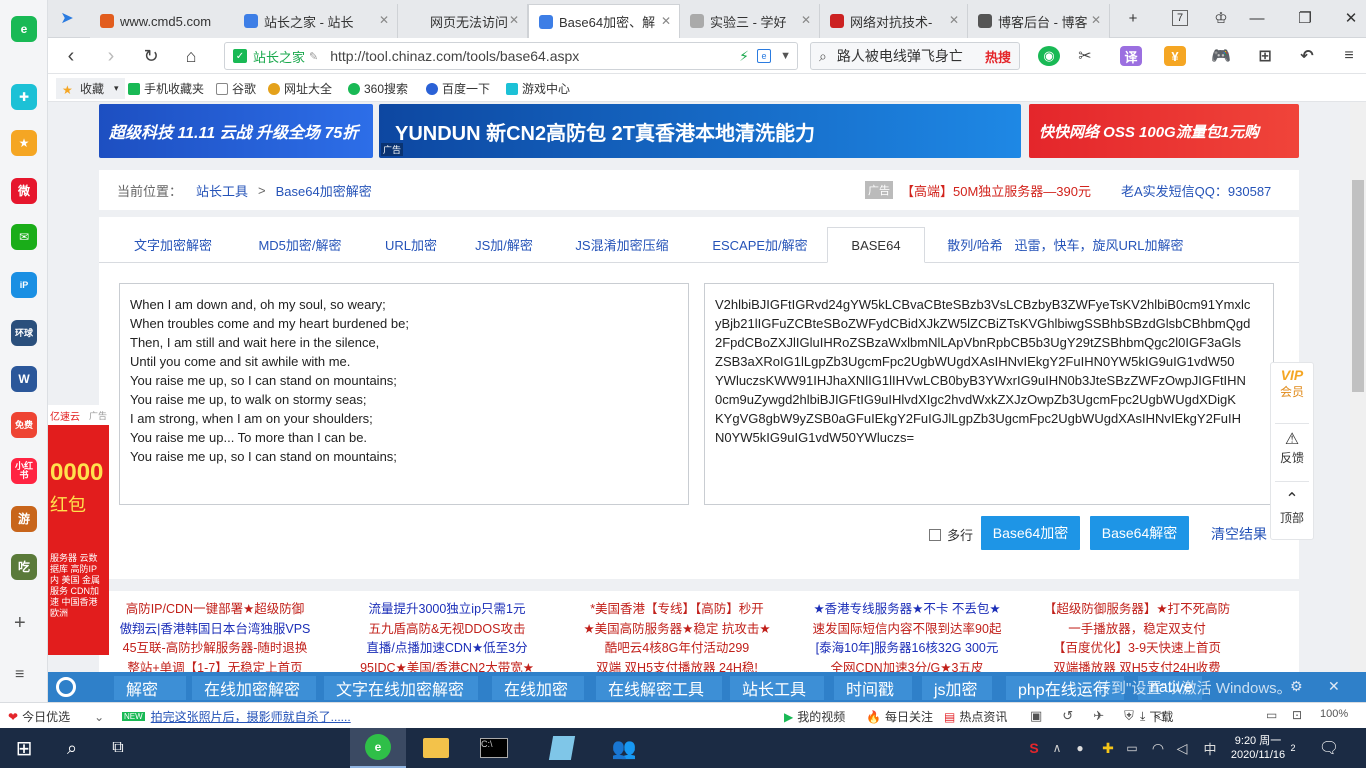 The height and width of the screenshot is (768, 1366). What do you see at coordinates (907, 649) in the screenshot?
I see `ad-link: [泰海10年]服务器16核32G 300元` at bounding box center [907, 649].